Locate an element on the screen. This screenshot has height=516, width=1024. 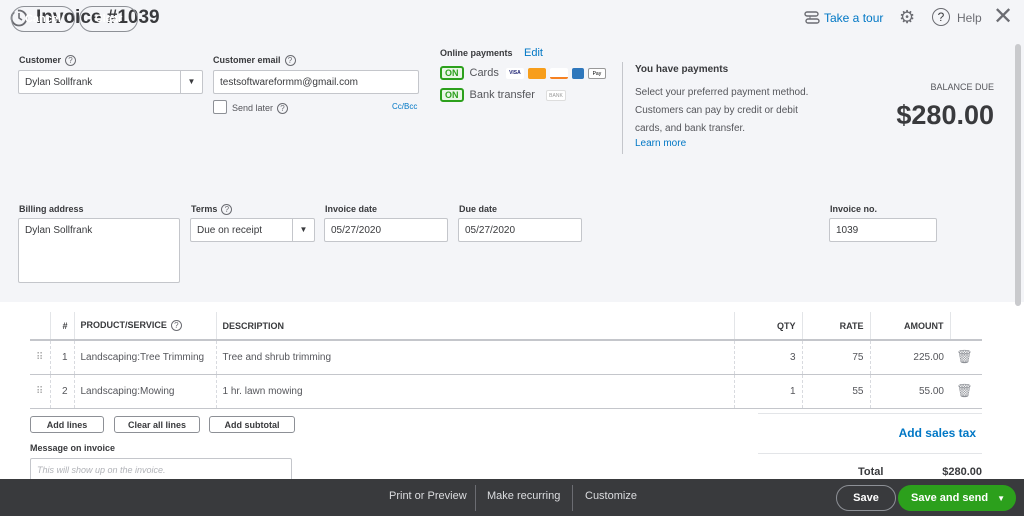
customer-select: Dylan Sollfrank ▼ is located at coordinates (110, 82).